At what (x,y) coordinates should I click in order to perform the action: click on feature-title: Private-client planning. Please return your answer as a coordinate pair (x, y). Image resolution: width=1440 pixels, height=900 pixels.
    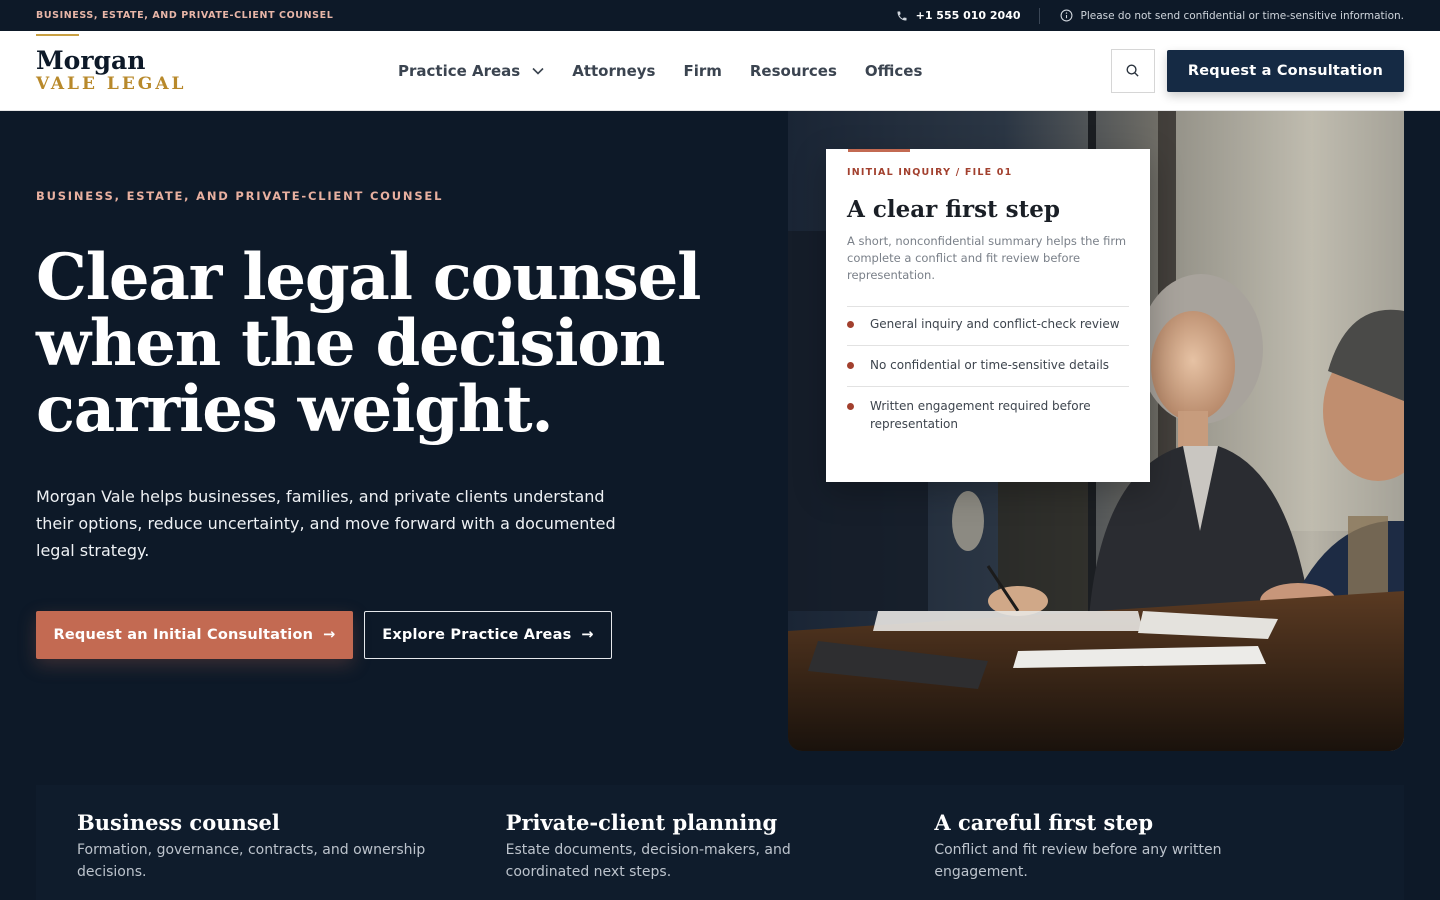
    Looking at the image, I should click on (641, 822).